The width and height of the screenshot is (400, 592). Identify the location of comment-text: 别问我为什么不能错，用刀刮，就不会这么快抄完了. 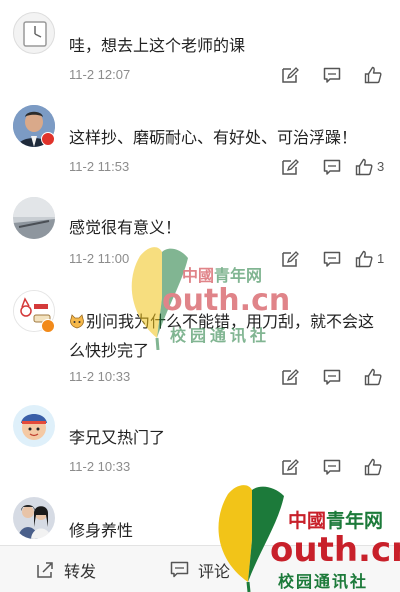
(222, 337).